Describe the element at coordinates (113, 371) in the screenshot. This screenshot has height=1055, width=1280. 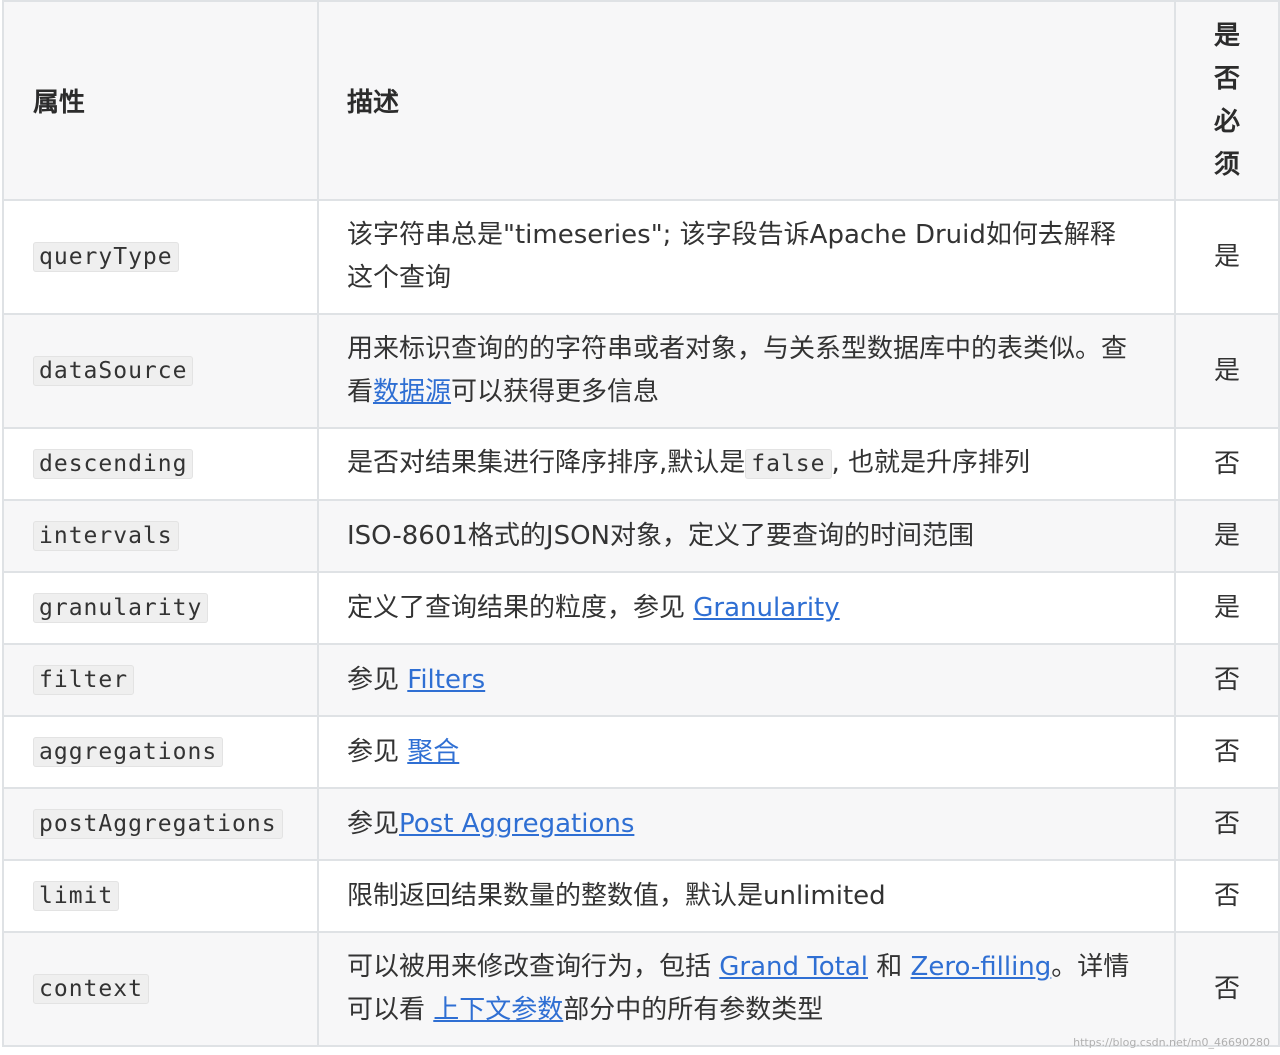
I see `property-name-code: dataSource` at that location.